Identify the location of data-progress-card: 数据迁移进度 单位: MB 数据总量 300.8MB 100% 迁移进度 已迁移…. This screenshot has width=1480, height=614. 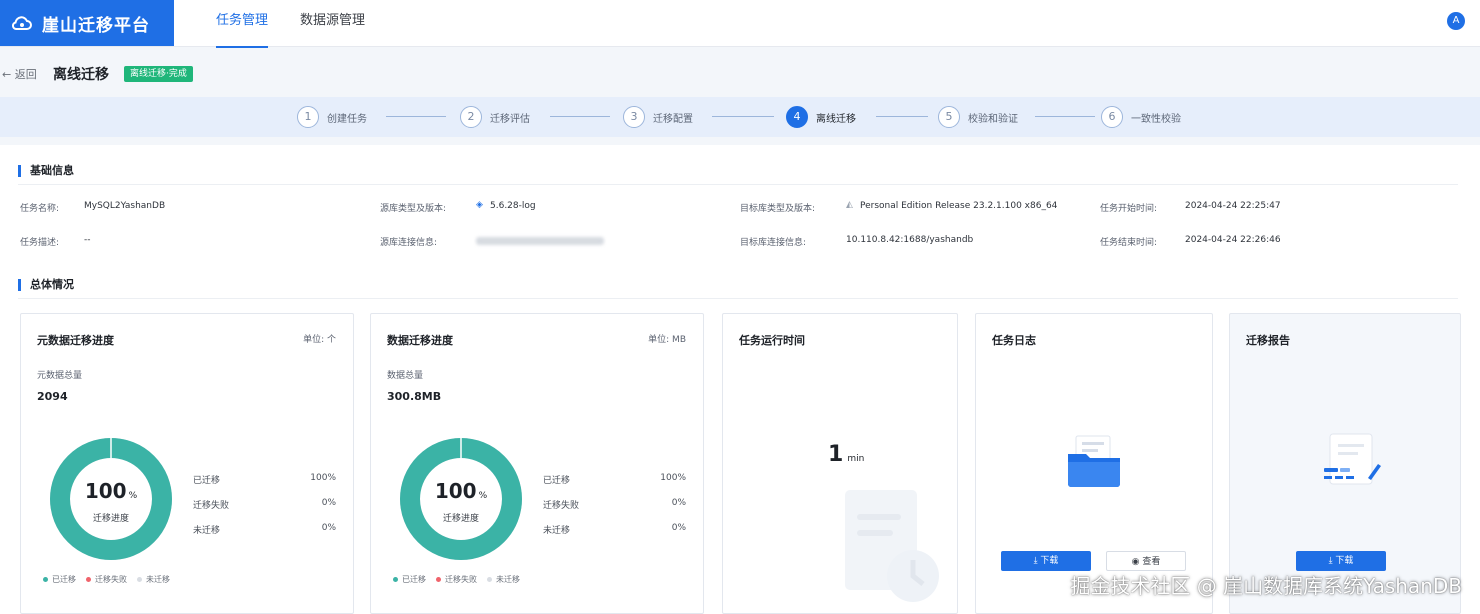
(537, 463).